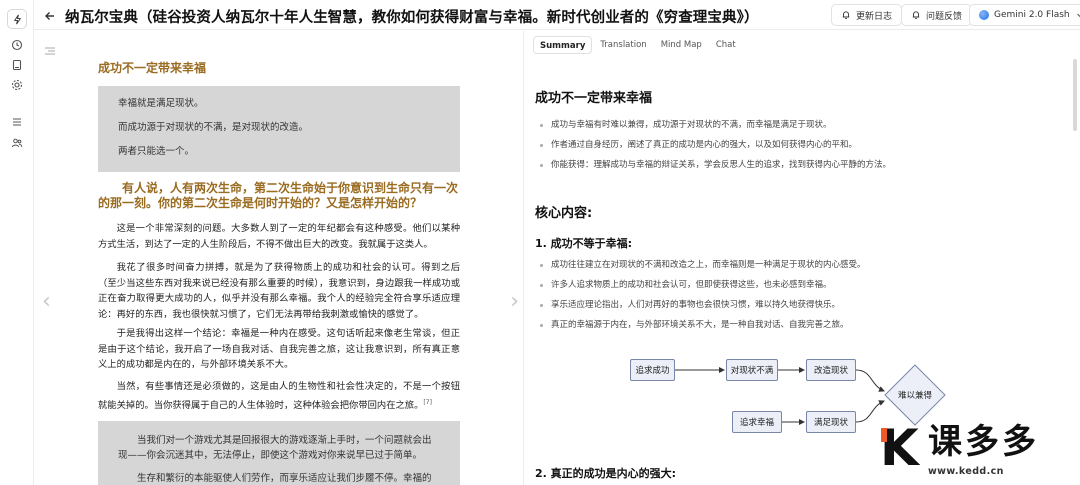 The width and height of the screenshot is (1080, 485). Describe the element at coordinates (563, 45) in the screenshot. I see `tab-summary: Summary` at that location.